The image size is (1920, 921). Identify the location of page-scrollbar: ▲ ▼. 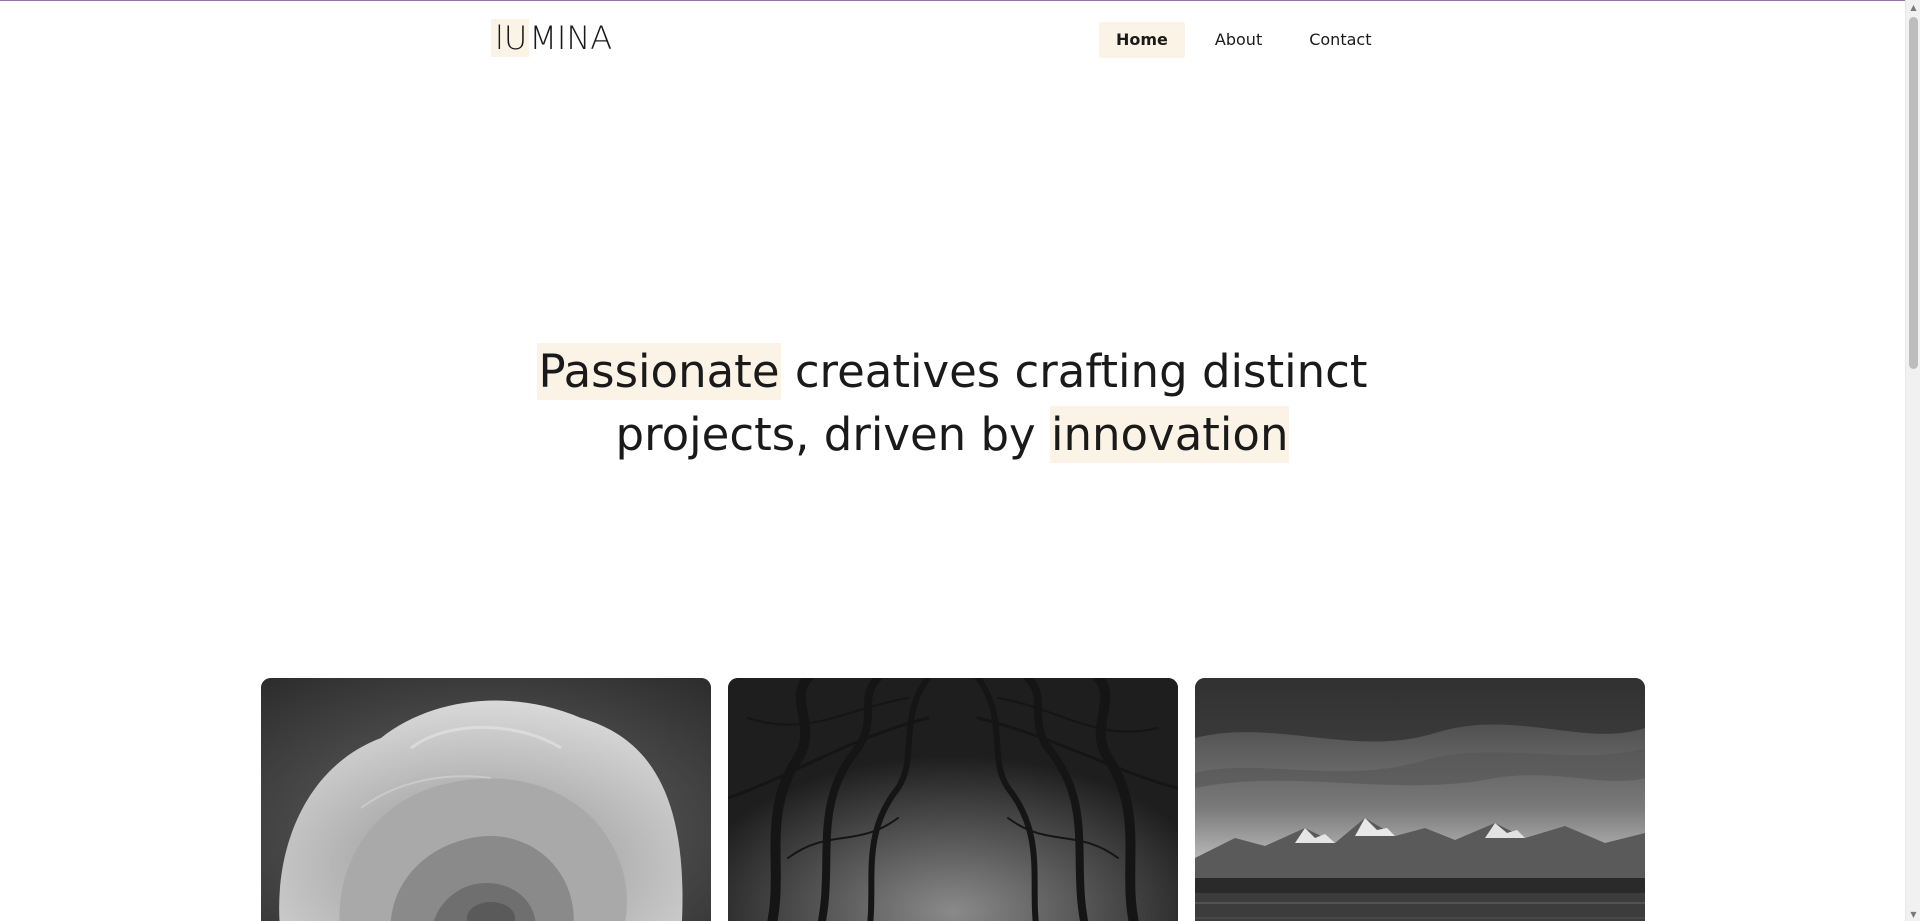
(1912, 460).